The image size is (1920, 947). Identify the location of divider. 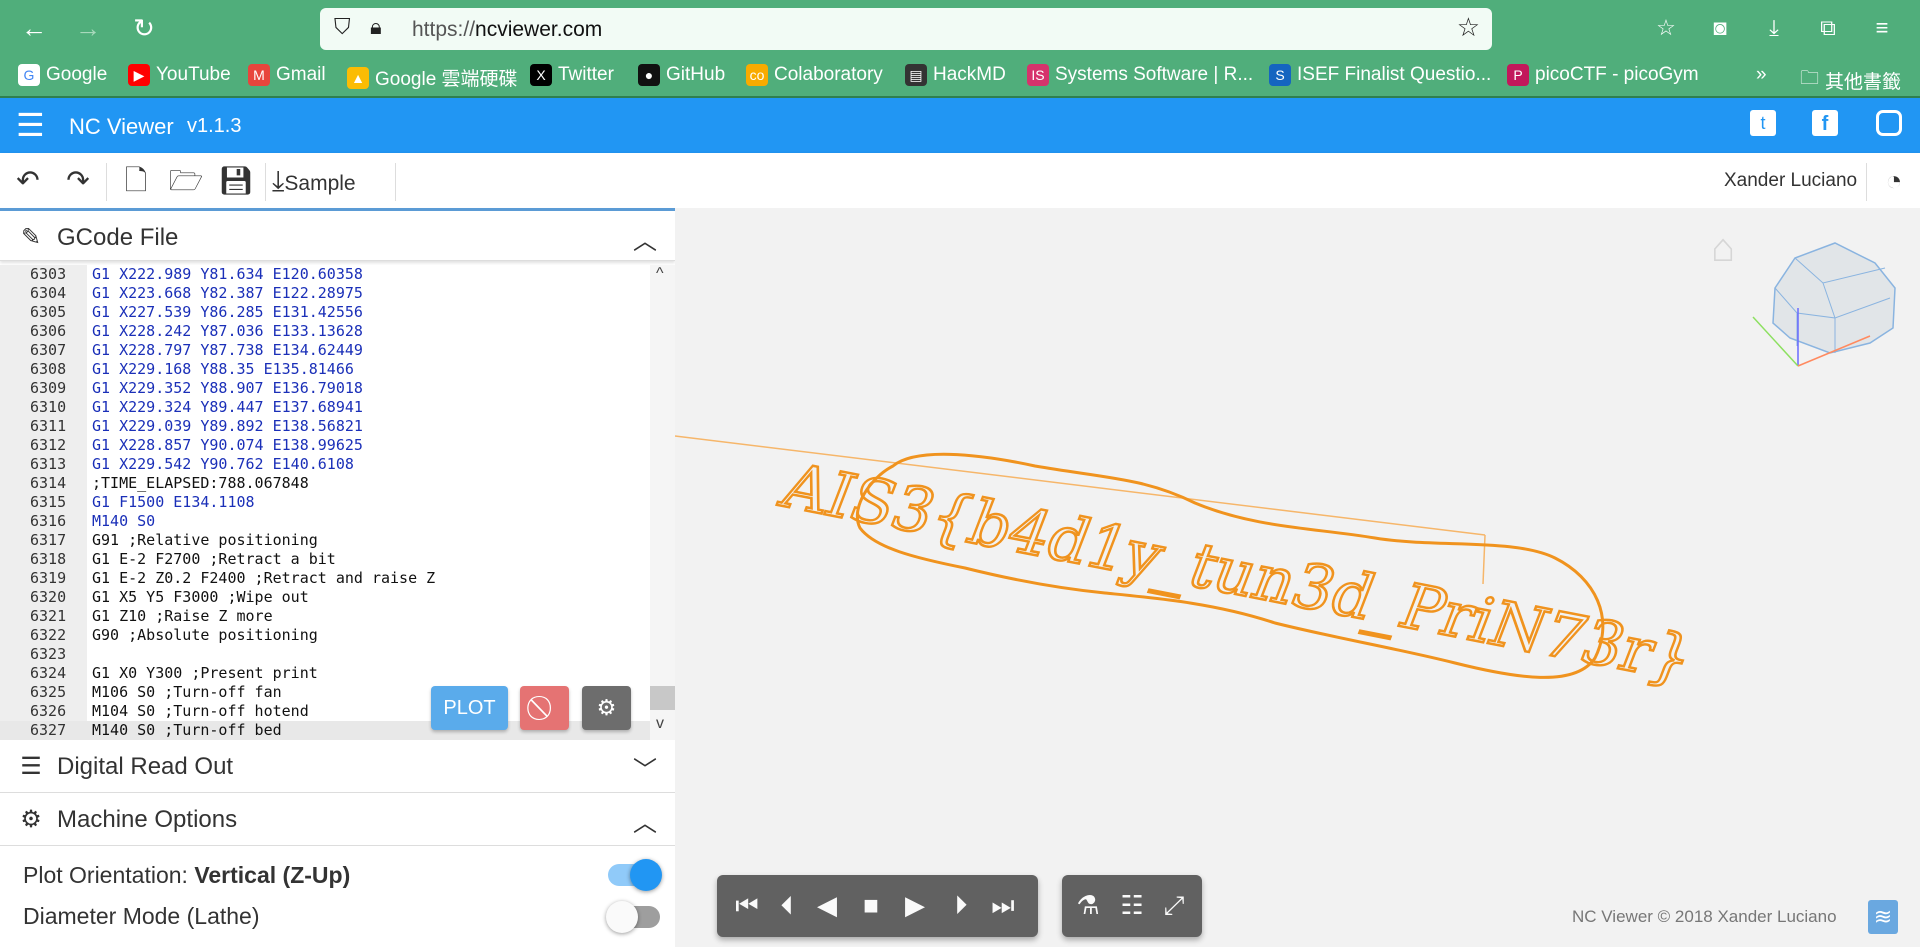
(265, 182).